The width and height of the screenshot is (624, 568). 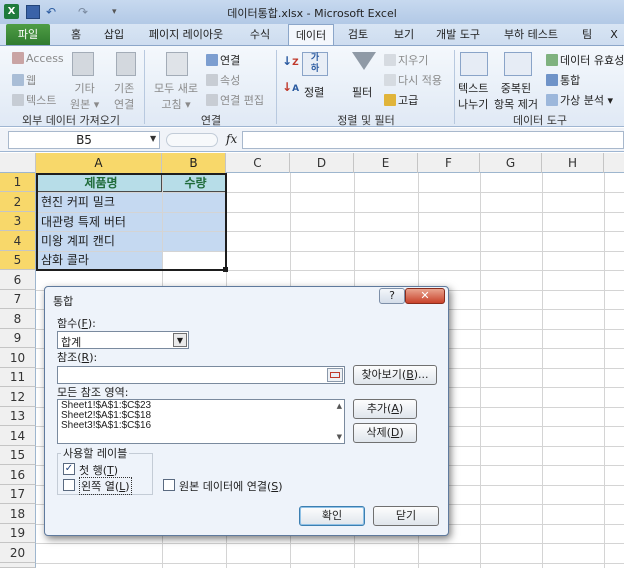 I want to click on what-if-button: 가상 분석 ▾, so click(x=579, y=100).